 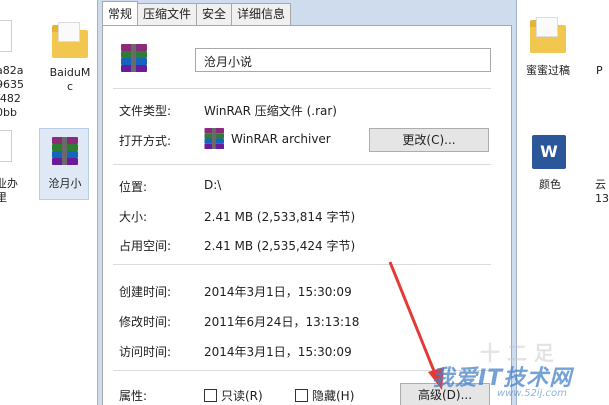 What do you see at coordinates (133, 396) in the screenshot?
I see `attributes-label: 属性:` at bounding box center [133, 396].